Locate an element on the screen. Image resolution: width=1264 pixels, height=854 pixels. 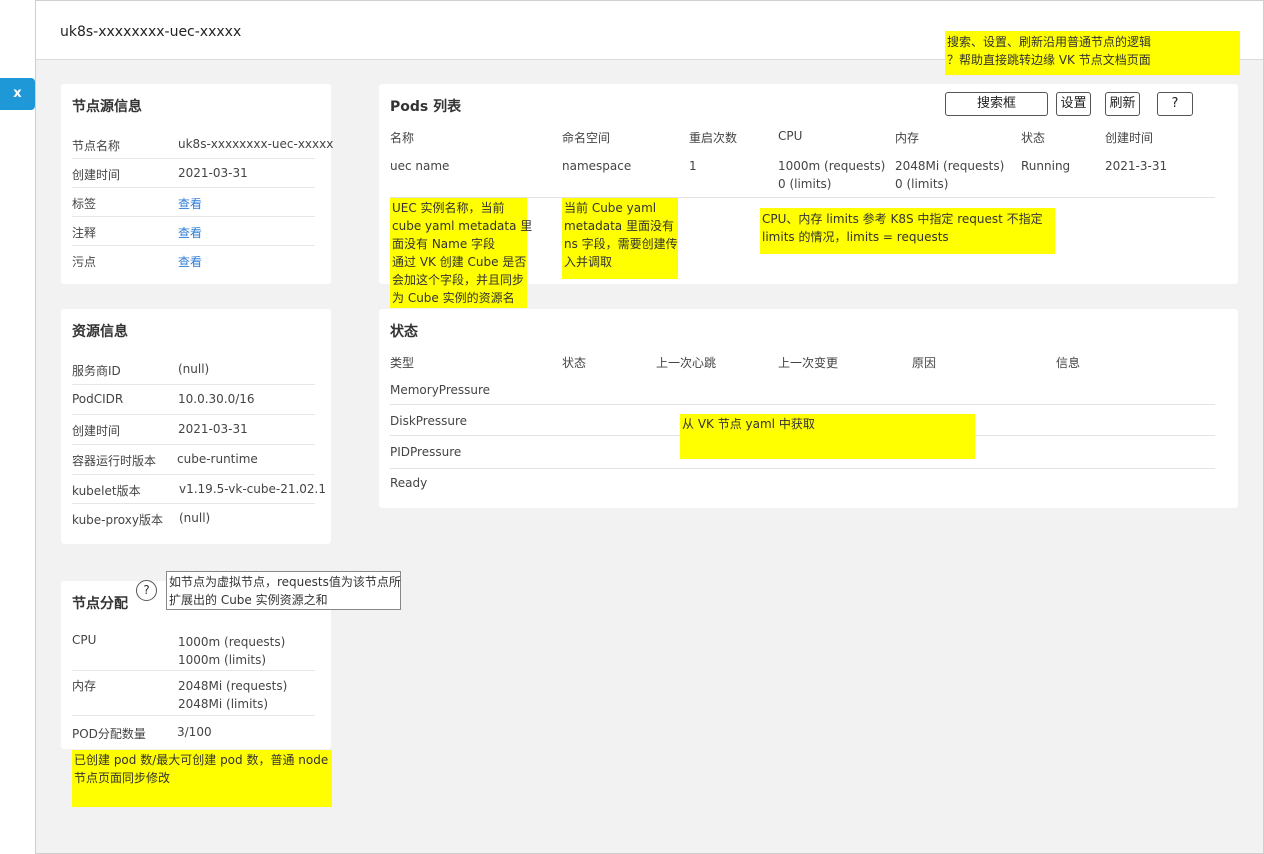
pod-status: Running is located at coordinates (1046, 166).